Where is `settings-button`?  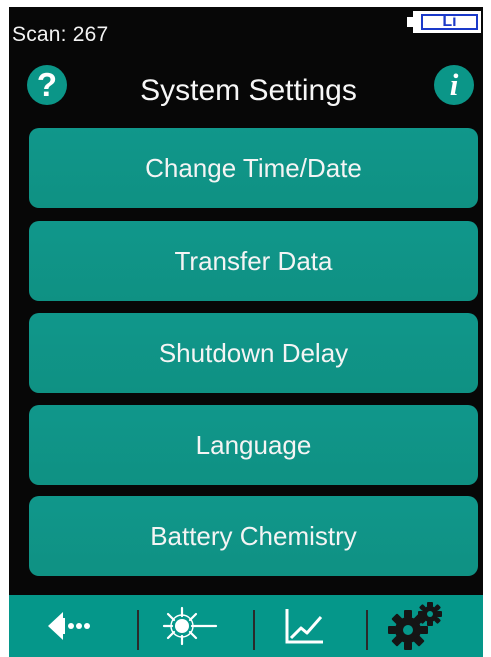
settings-button is located at coordinates (419, 626).